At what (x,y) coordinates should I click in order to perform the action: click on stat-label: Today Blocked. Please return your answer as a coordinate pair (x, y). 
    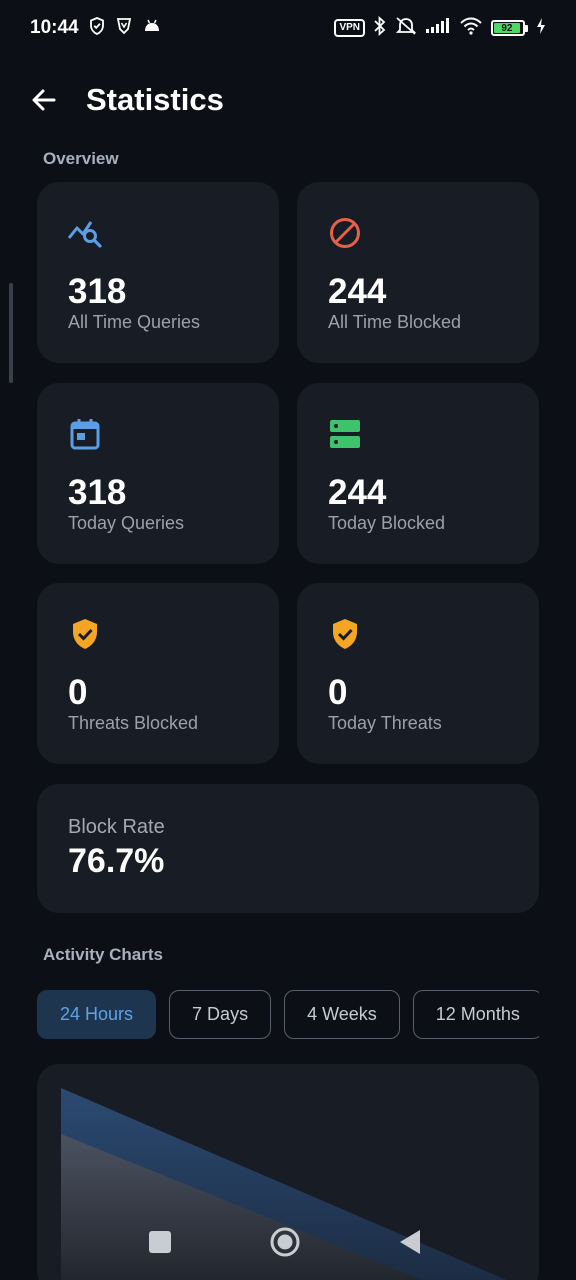
    Looking at the image, I should click on (387, 523).